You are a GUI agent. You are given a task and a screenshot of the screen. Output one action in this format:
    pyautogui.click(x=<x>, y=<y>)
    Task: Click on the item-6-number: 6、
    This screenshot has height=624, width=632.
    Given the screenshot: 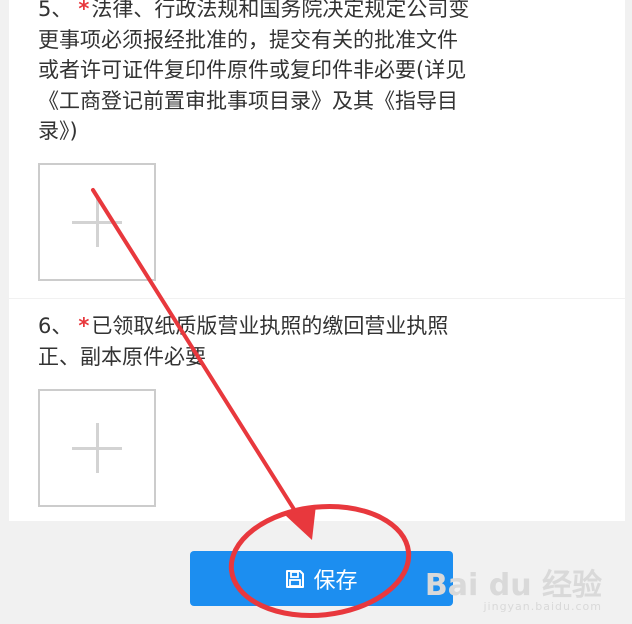 What is the action you would take?
    pyautogui.click(x=55, y=326)
    